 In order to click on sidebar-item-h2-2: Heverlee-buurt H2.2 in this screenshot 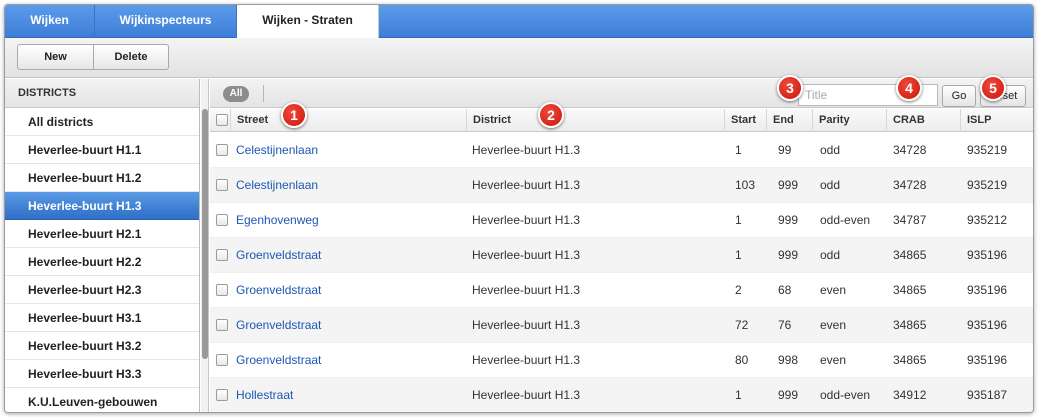, I will do `click(102, 262)`.